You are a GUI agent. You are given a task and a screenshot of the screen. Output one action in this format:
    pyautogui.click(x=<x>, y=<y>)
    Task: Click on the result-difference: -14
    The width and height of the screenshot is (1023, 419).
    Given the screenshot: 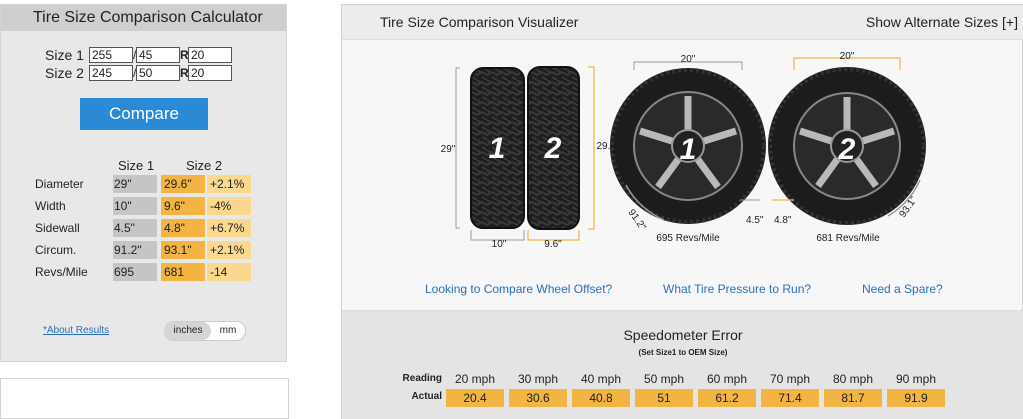 What is the action you would take?
    pyautogui.click(x=229, y=272)
    